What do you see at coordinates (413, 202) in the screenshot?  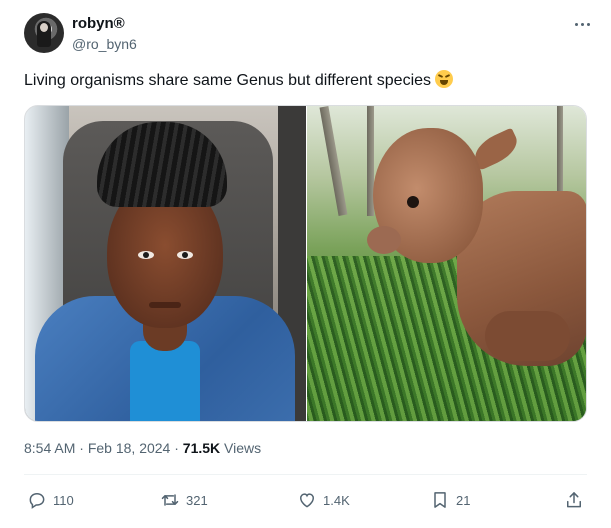 I see `calf-eye` at bounding box center [413, 202].